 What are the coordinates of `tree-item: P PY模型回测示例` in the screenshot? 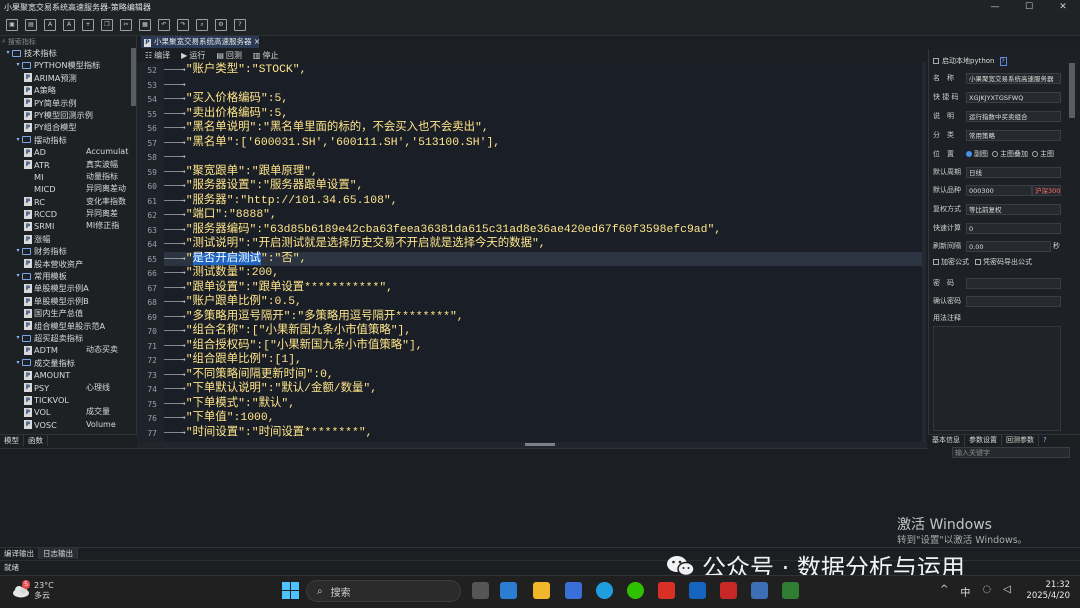 It's located at (65, 115).